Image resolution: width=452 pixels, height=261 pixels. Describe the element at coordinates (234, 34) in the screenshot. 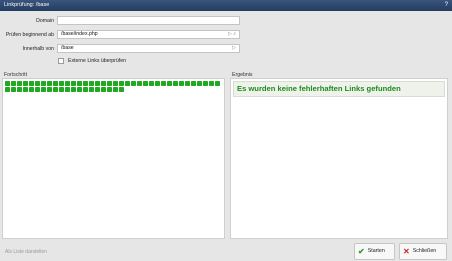

I see `search-icon: ⌕` at that location.